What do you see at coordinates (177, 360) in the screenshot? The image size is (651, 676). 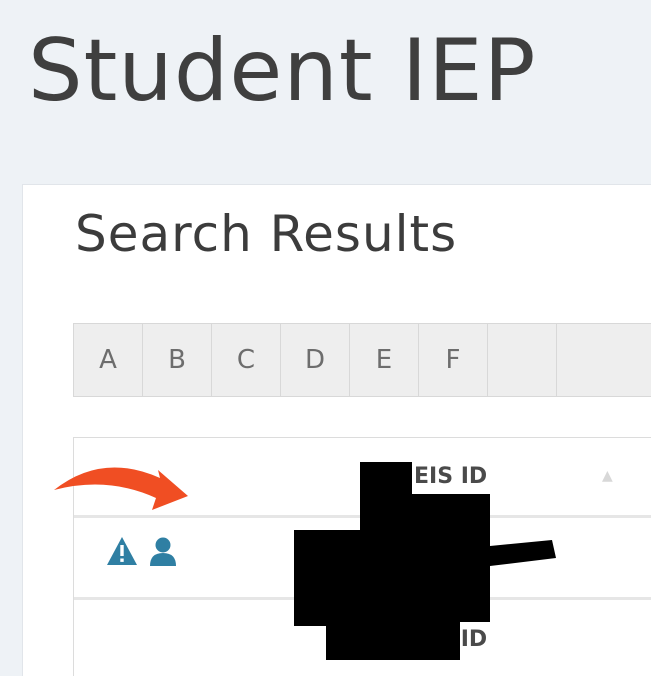 I see `alphabet-letter-b: B` at bounding box center [177, 360].